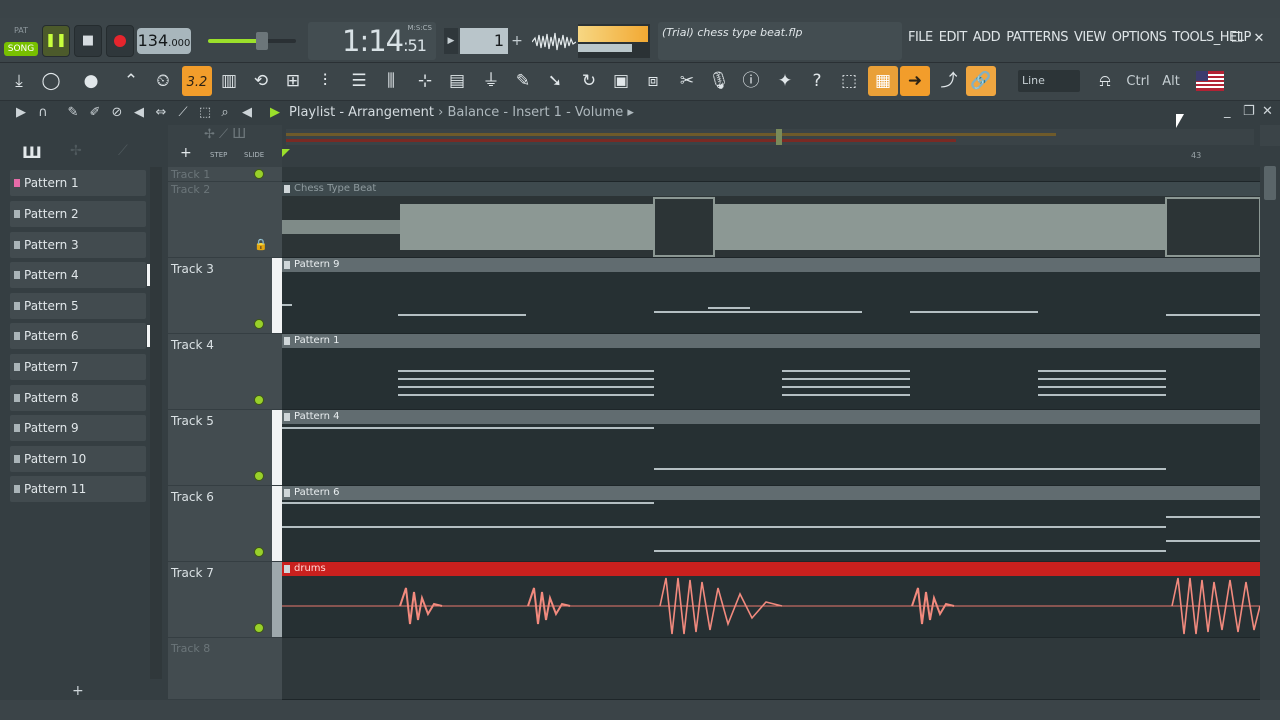 The image size is (1280, 720). Describe the element at coordinates (197, 81) in the screenshot. I see `tempo-tap-icon: 3.2` at that location.